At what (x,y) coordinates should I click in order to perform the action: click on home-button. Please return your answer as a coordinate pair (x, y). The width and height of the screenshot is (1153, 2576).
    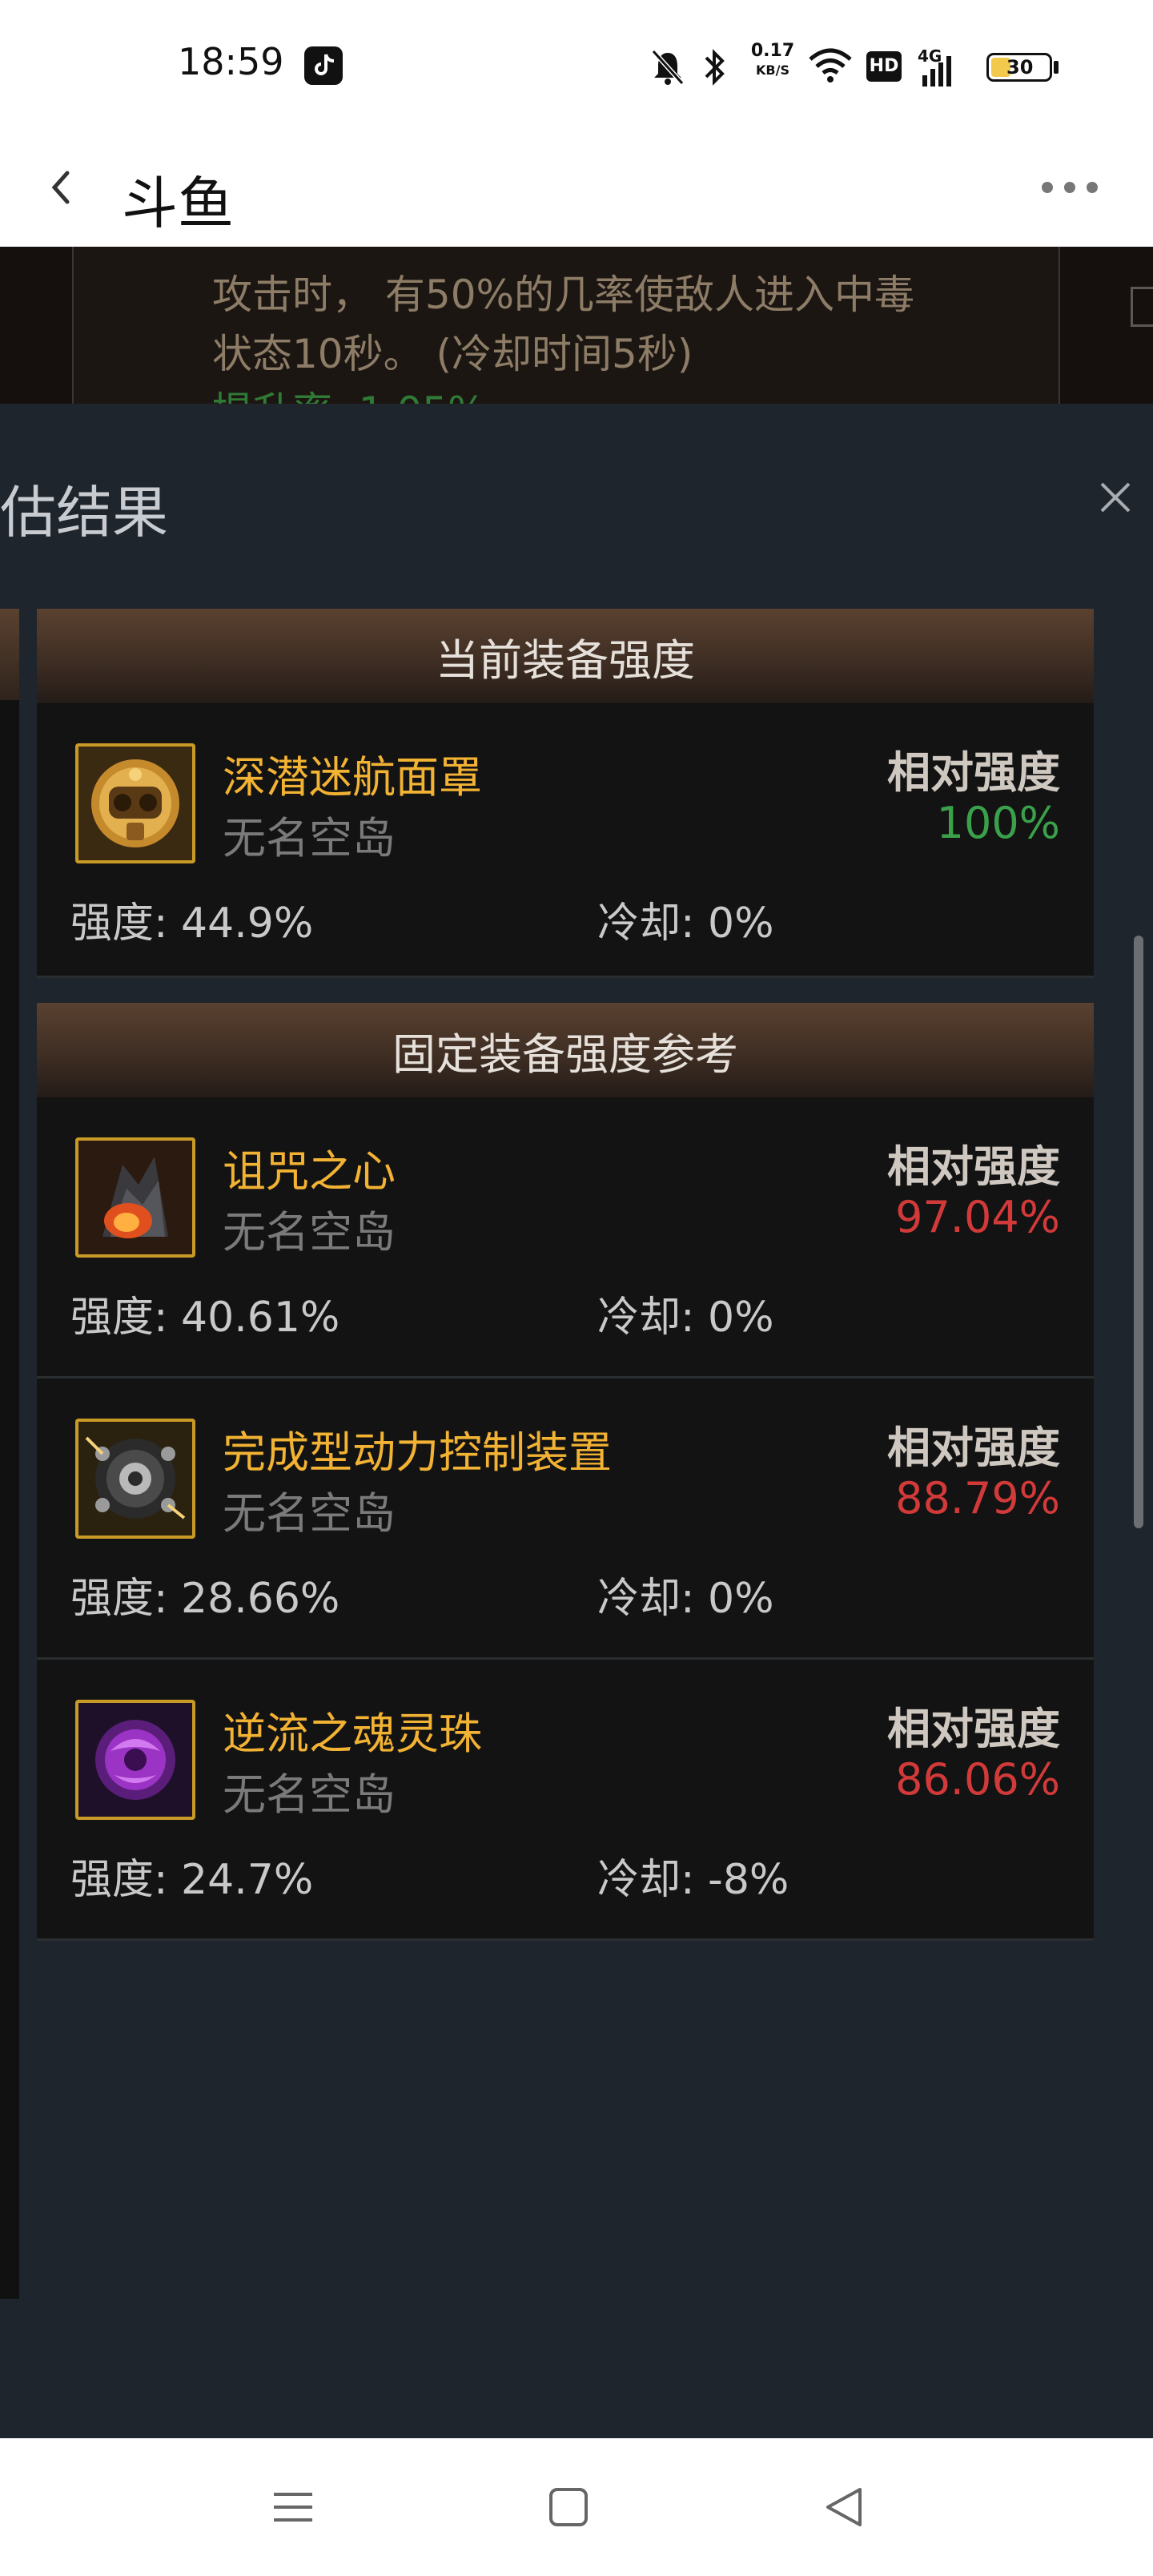
    Looking at the image, I should click on (568, 2507).